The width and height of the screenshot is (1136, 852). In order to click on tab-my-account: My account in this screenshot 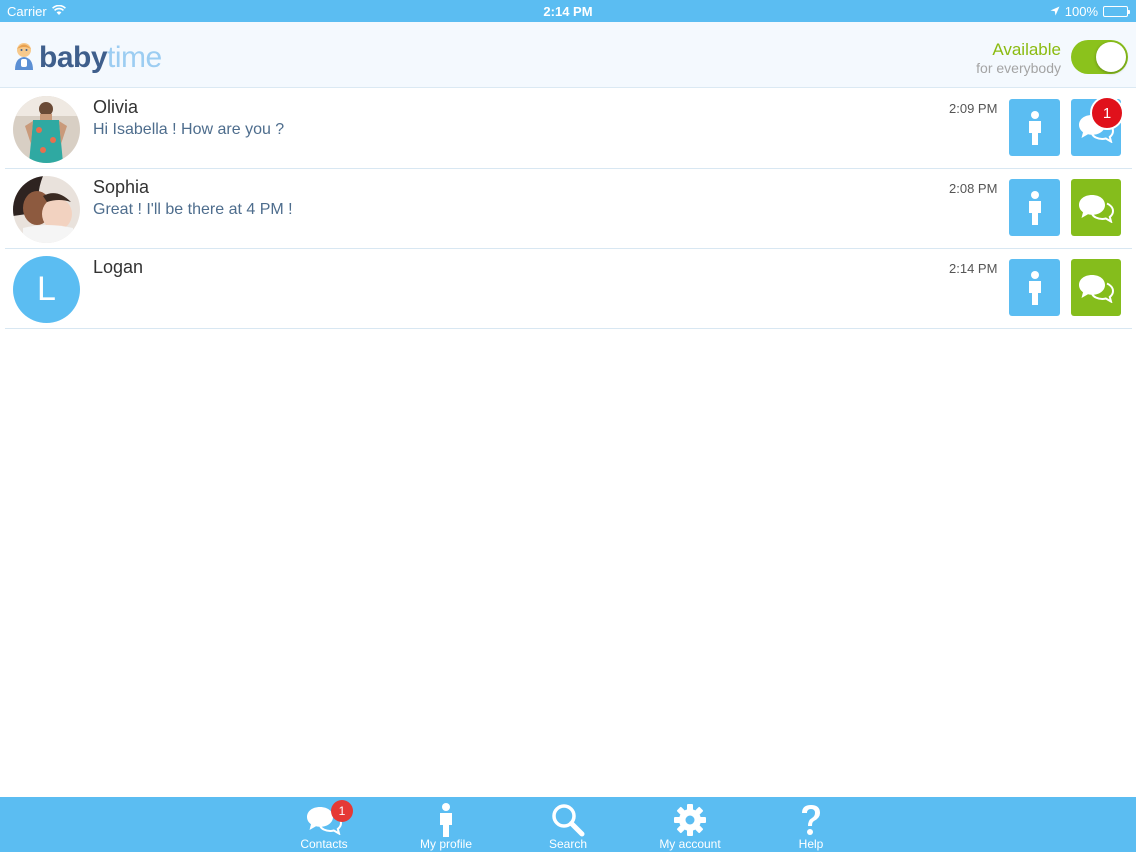, I will do `click(690, 824)`.